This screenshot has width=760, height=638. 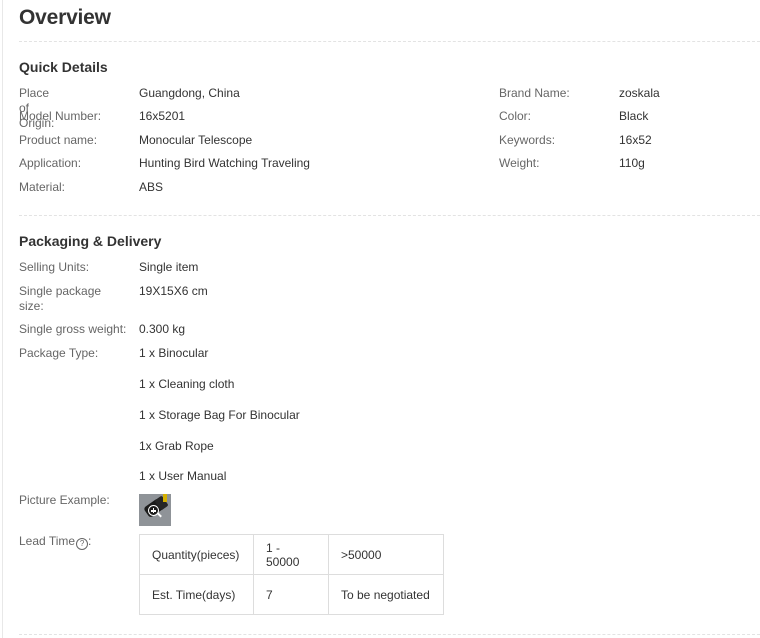 What do you see at coordinates (155, 510) in the screenshot?
I see `picture-example-thumbnail` at bounding box center [155, 510].